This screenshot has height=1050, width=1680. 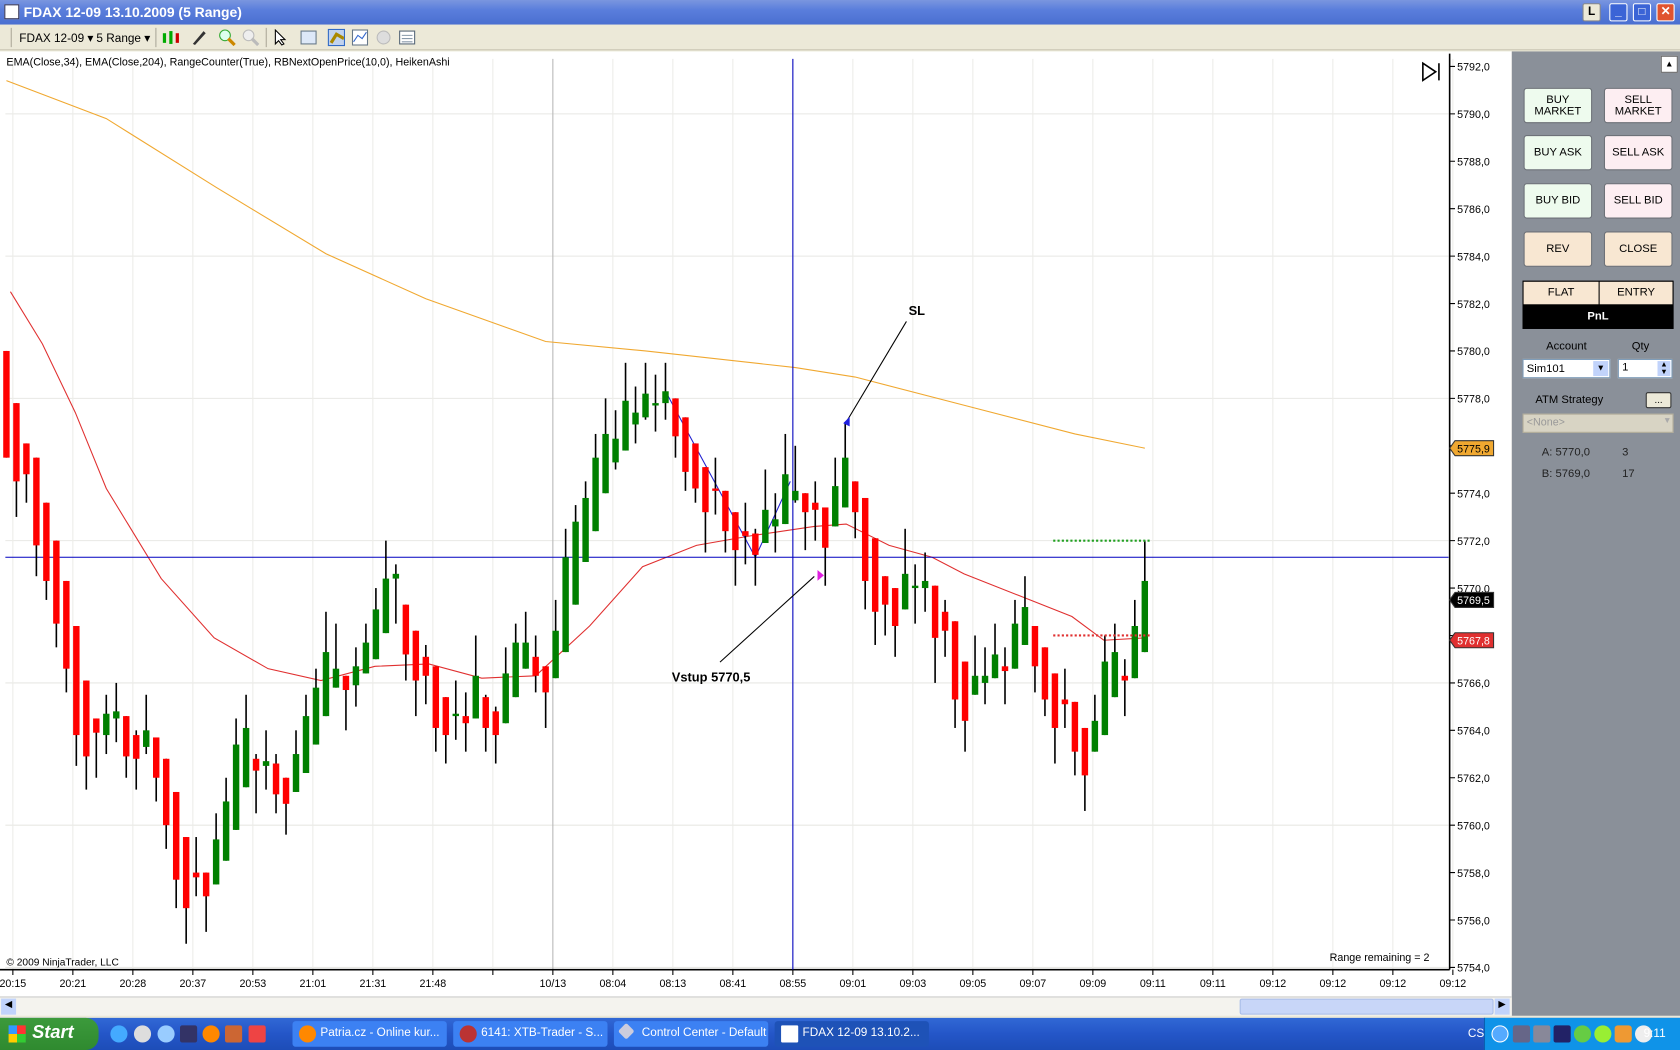 What do you see at coordinates (166, 1034) in the screenshot?
I see `browser-icon` at bounding box center [166, 1034].